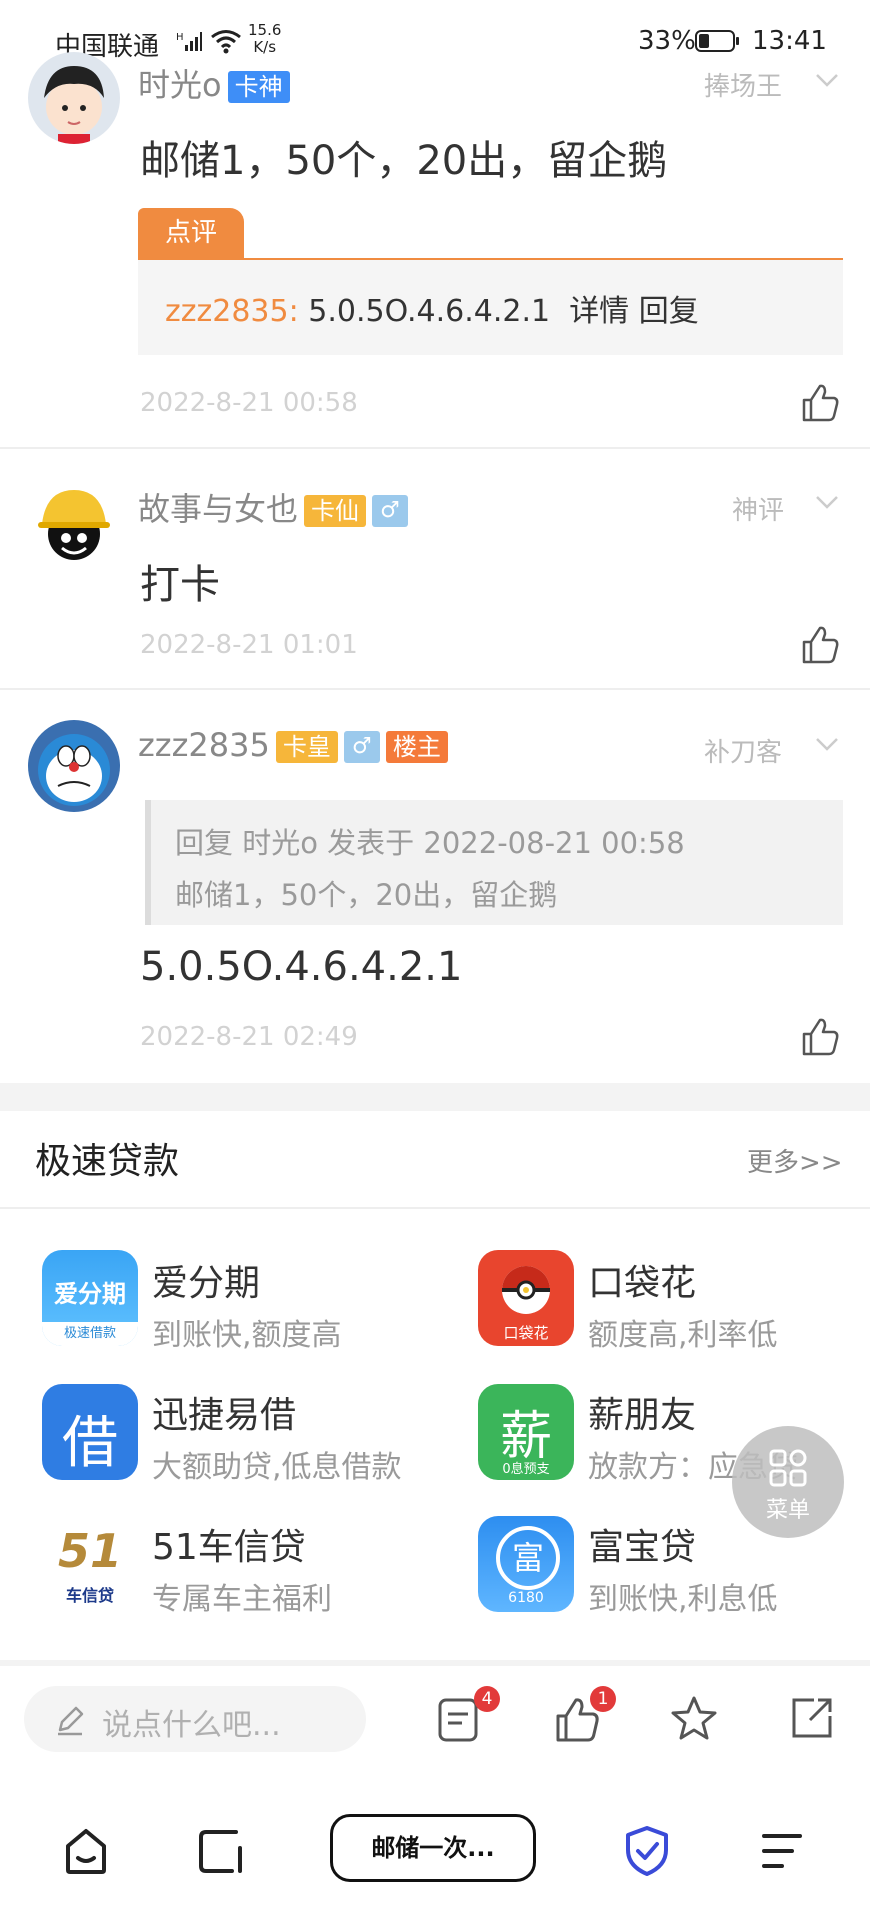 The height and width of the screenshot is (1920, 870). Describe the element at coordinates (789, 41) in the screenshot. I see `clock: 13:41` at that location.